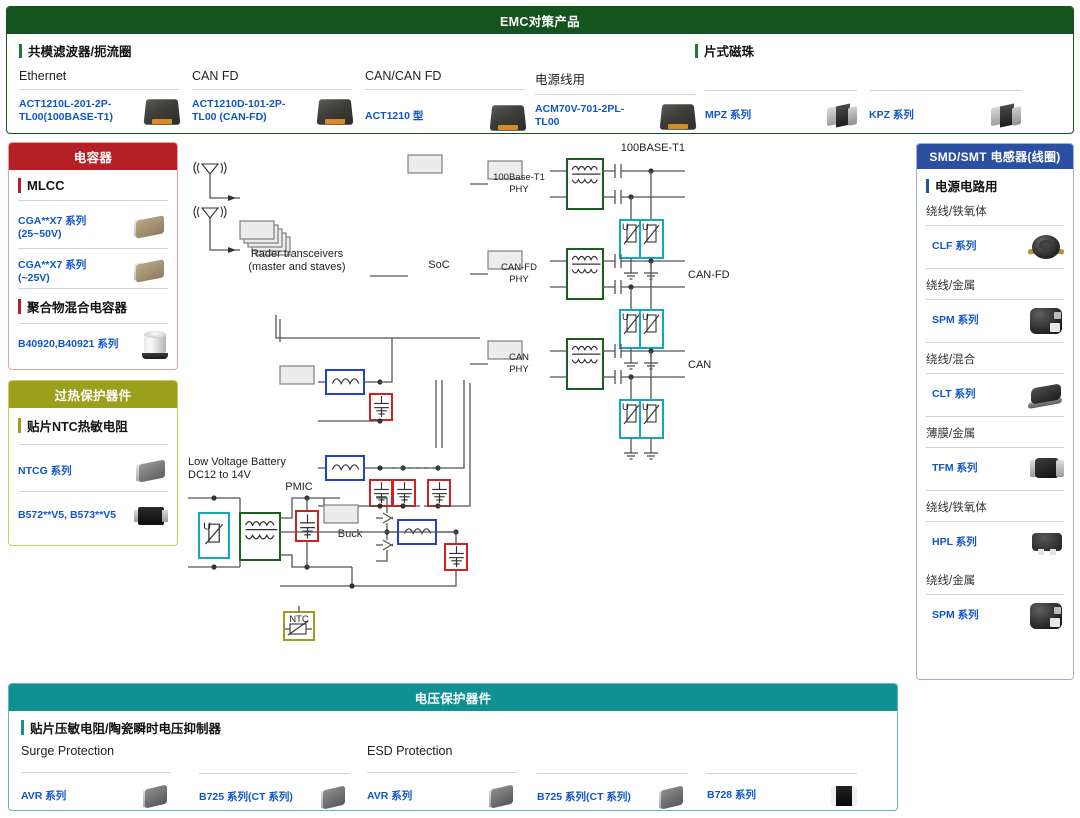  What do you see at coordinates (995, 469) in the screenshot?
I see `inductor-item: TFM 系列` at bounding box center [995, 469].